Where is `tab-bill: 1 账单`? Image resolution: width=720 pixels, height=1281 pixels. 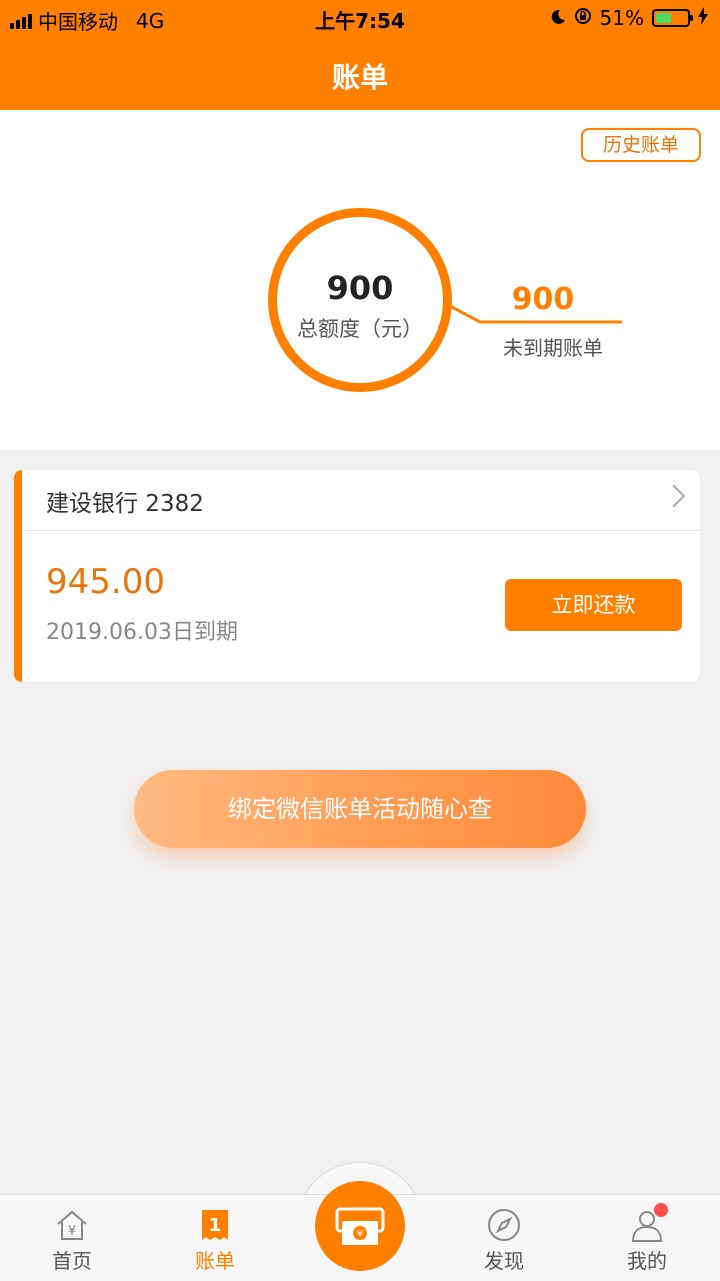
tab-bill: 1 账单 is located at coordinates (215, 1238).